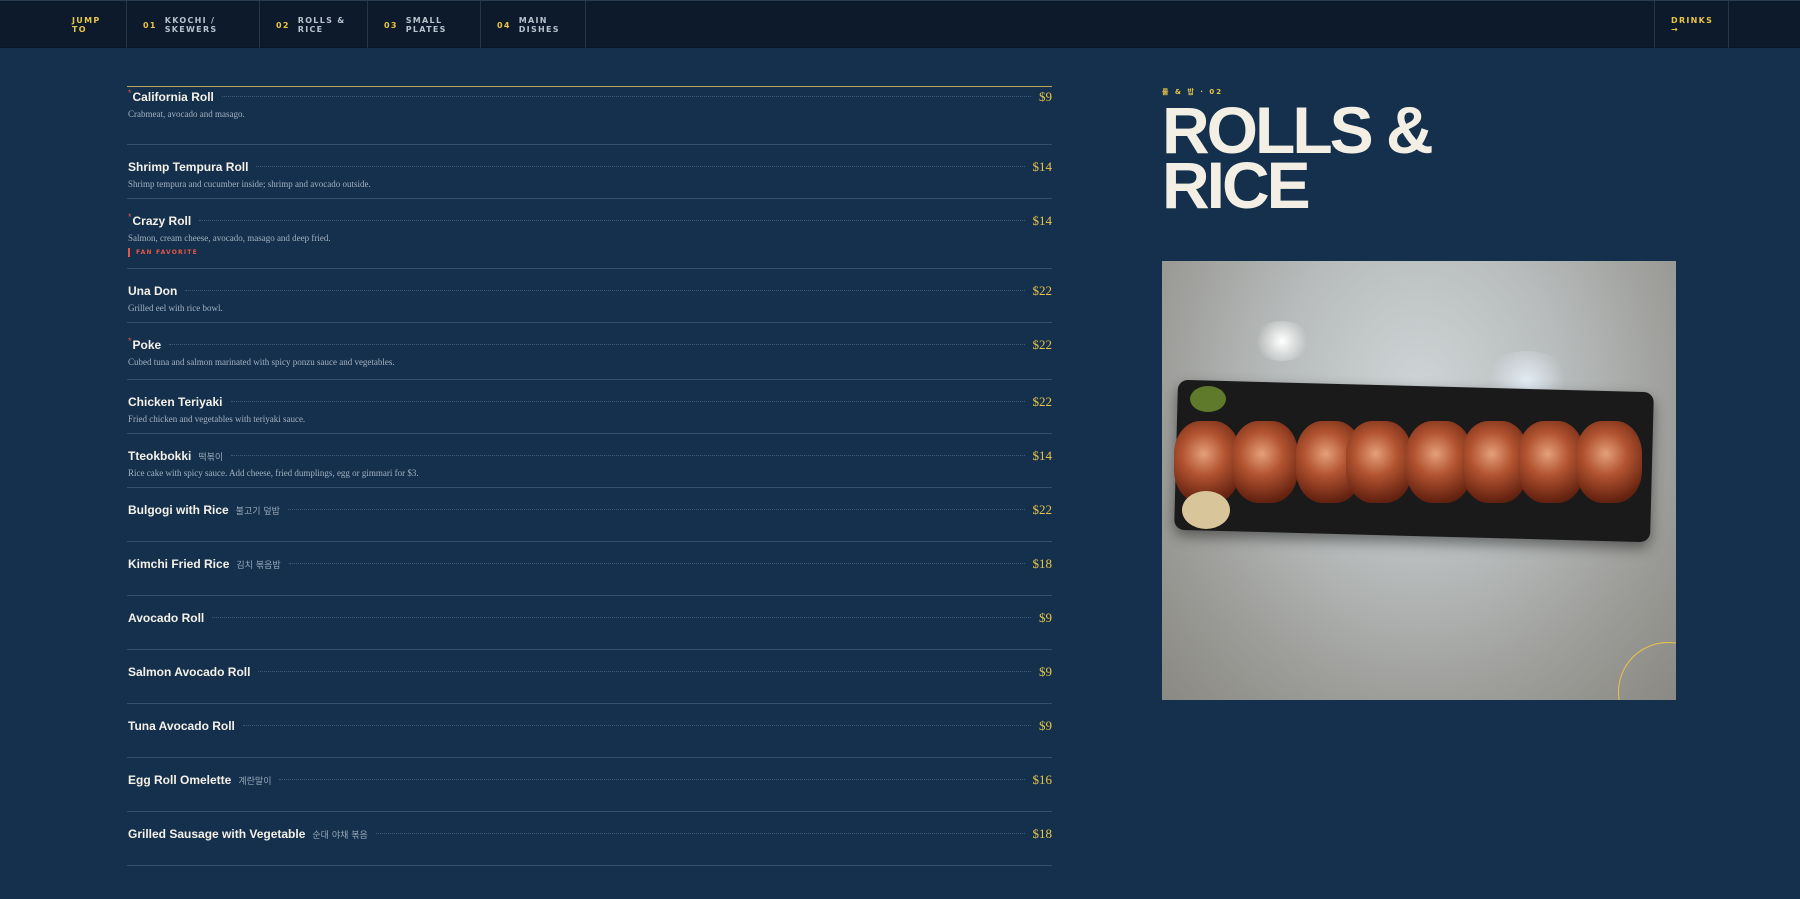 The image size is (1800, 899). I want to click on menu-item-row: Salmon Avocado Roll $9, so click(590, 672).